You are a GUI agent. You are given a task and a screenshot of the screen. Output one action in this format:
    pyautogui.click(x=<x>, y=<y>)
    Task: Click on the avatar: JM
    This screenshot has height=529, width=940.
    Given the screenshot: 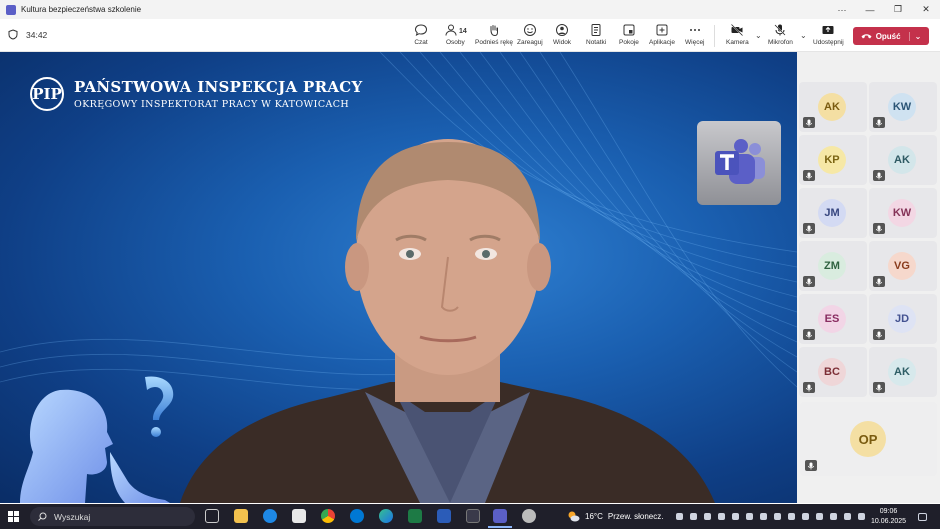 What is the action you would take?
    pyautogui.click(x=832, y=213)
    